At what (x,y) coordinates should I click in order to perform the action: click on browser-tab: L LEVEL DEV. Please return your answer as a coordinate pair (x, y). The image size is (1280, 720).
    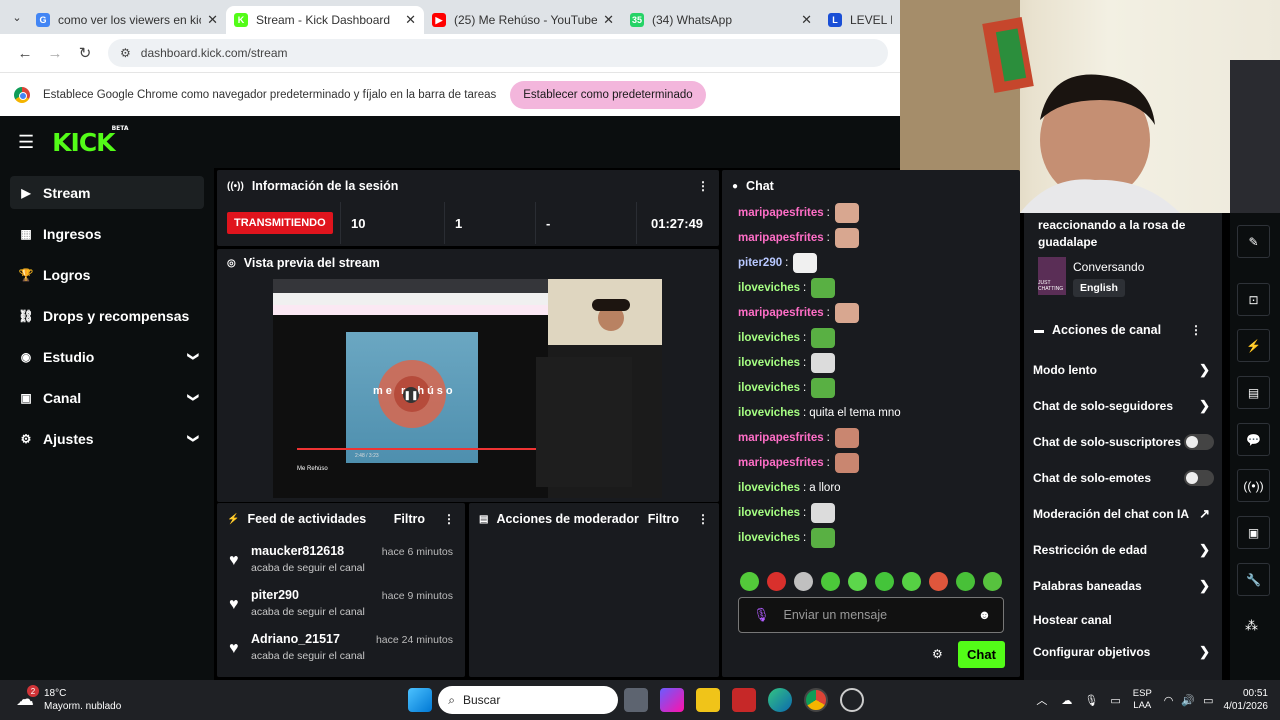
    Looking at the image, I should click on (860, 20).